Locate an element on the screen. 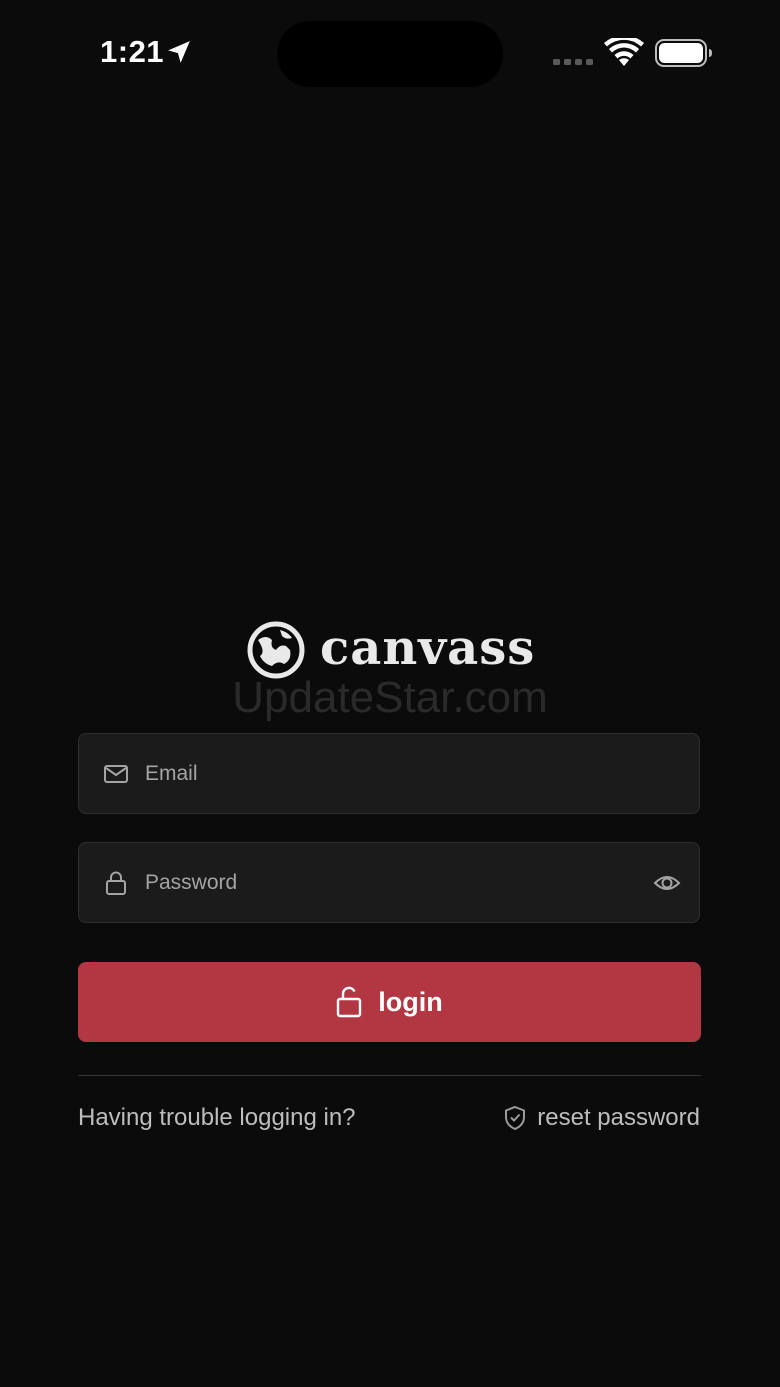  password-input is located at coordinates (395, 882).